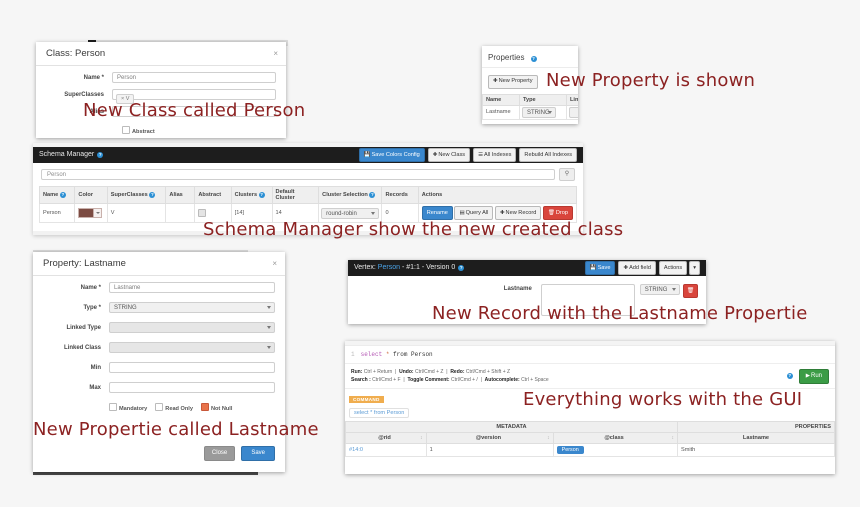 Image resolution: width=860 pixels, height=507 pixels. I want to click on linked-class-control, so click(192, 347).